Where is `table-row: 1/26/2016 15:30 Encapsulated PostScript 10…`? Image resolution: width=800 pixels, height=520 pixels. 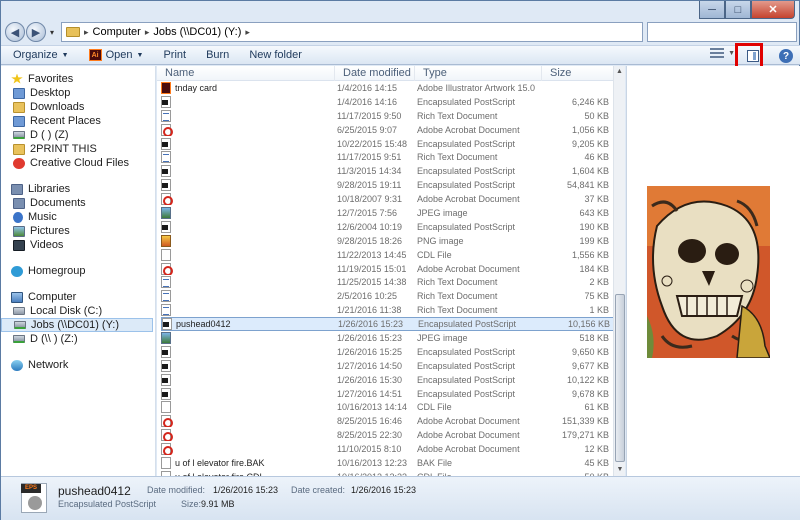
table-row: 1/26/2016 15:30 Encapsulated PostScript 10… is located at coordinates (388, 380).